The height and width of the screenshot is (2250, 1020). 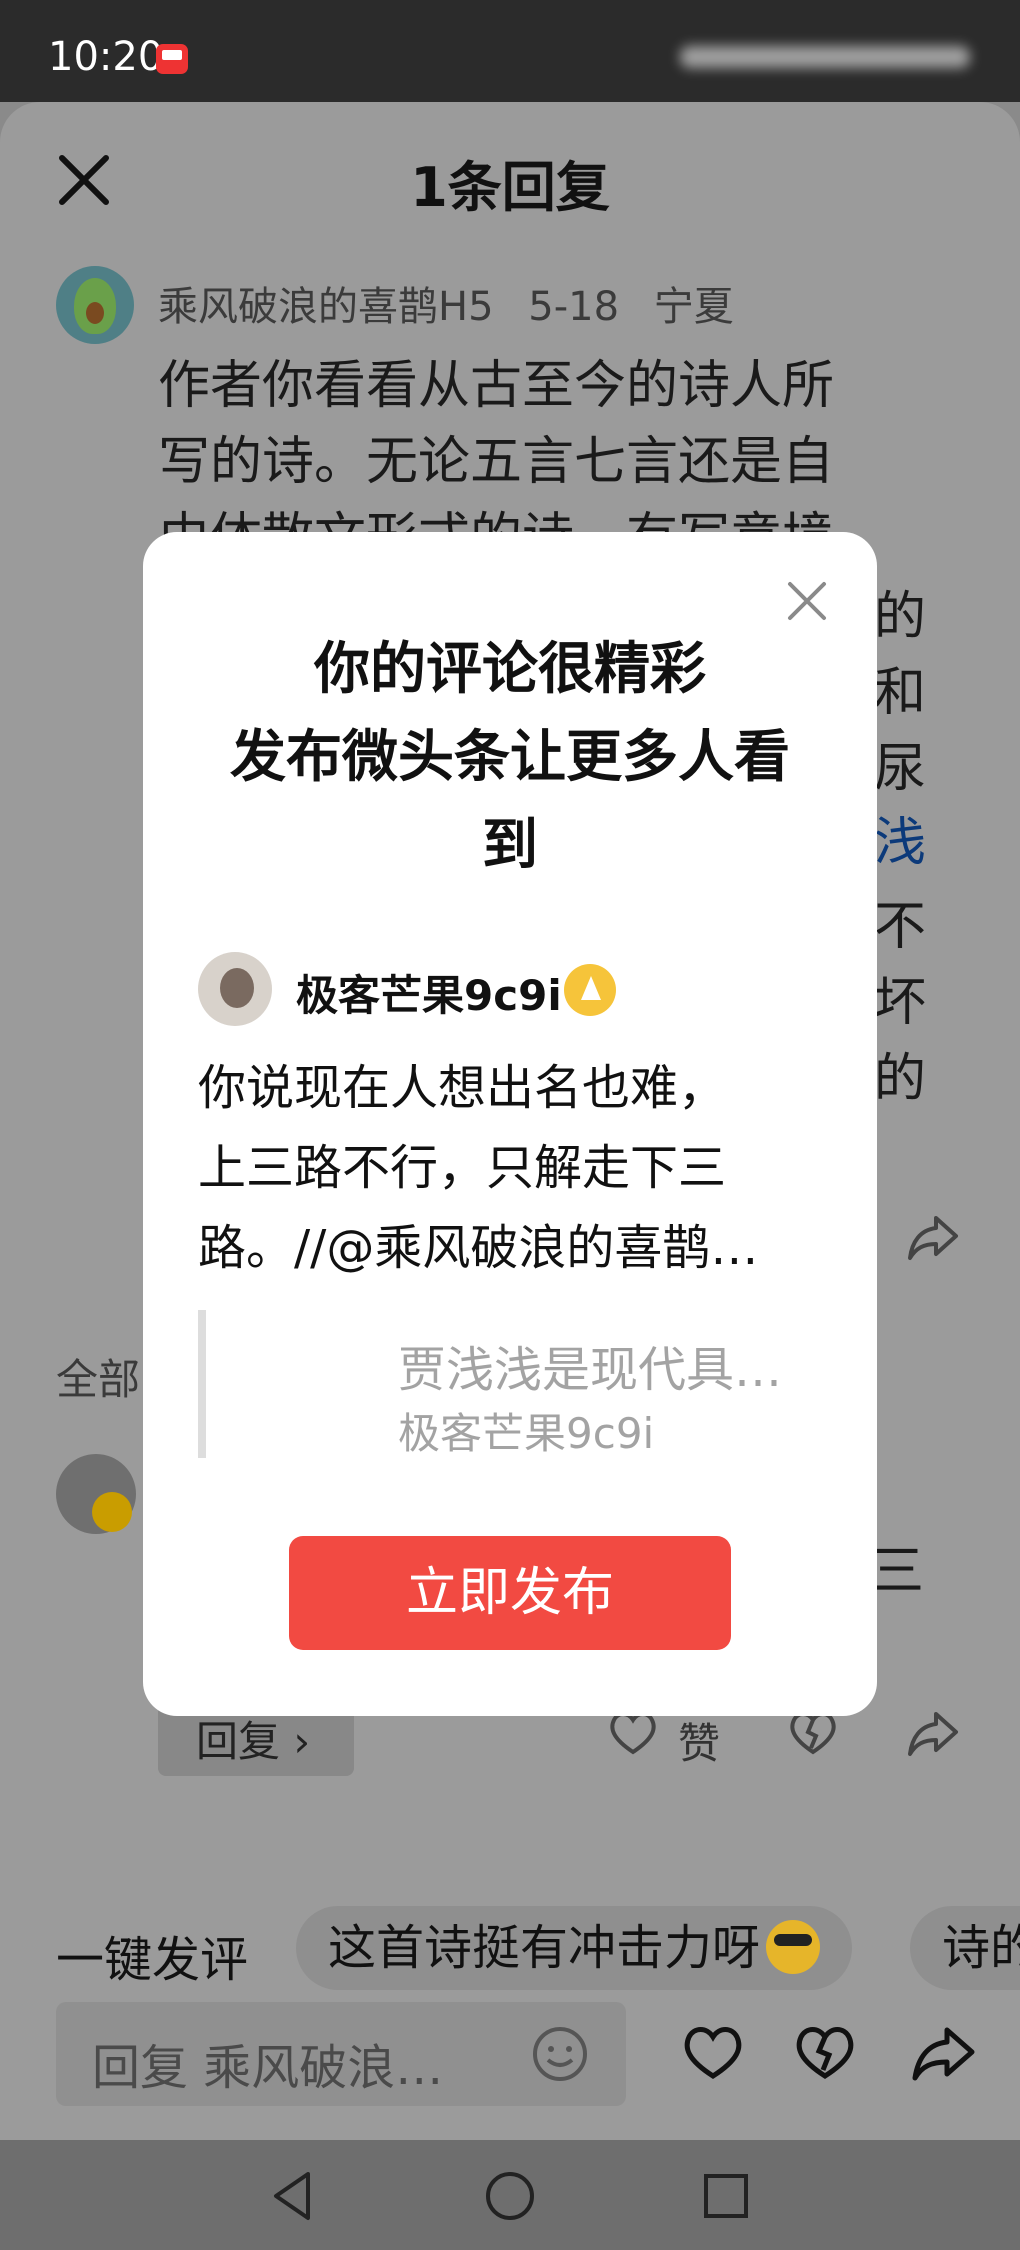 What do you see at coordinates (496, 386) in the screenshot?
I see `comment-line: 作者你看看从古至今的诗人所` at bounding box center [496, 386].